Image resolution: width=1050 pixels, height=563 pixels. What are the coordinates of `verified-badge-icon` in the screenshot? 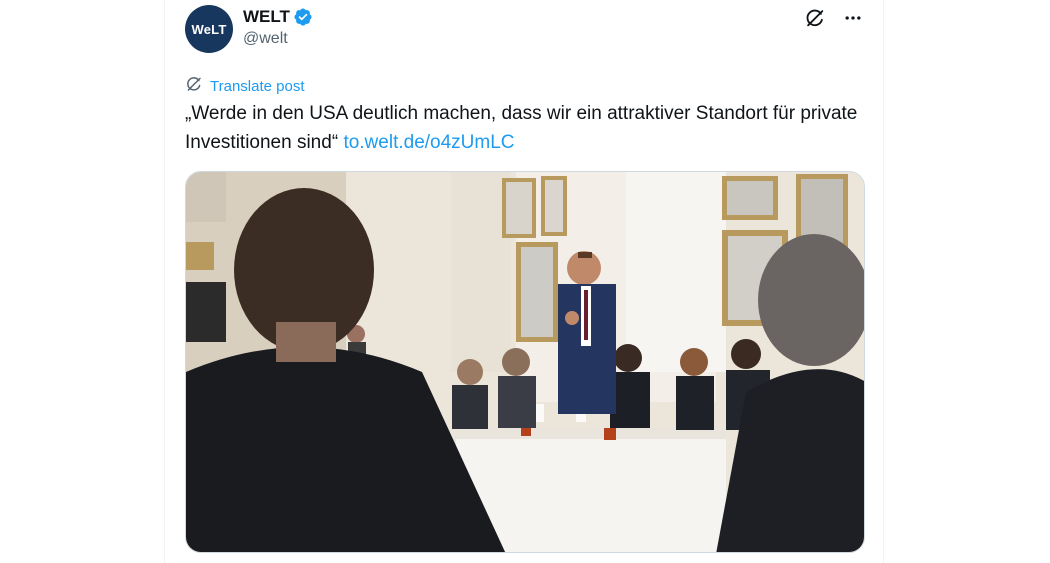 It's located at (303, 17).